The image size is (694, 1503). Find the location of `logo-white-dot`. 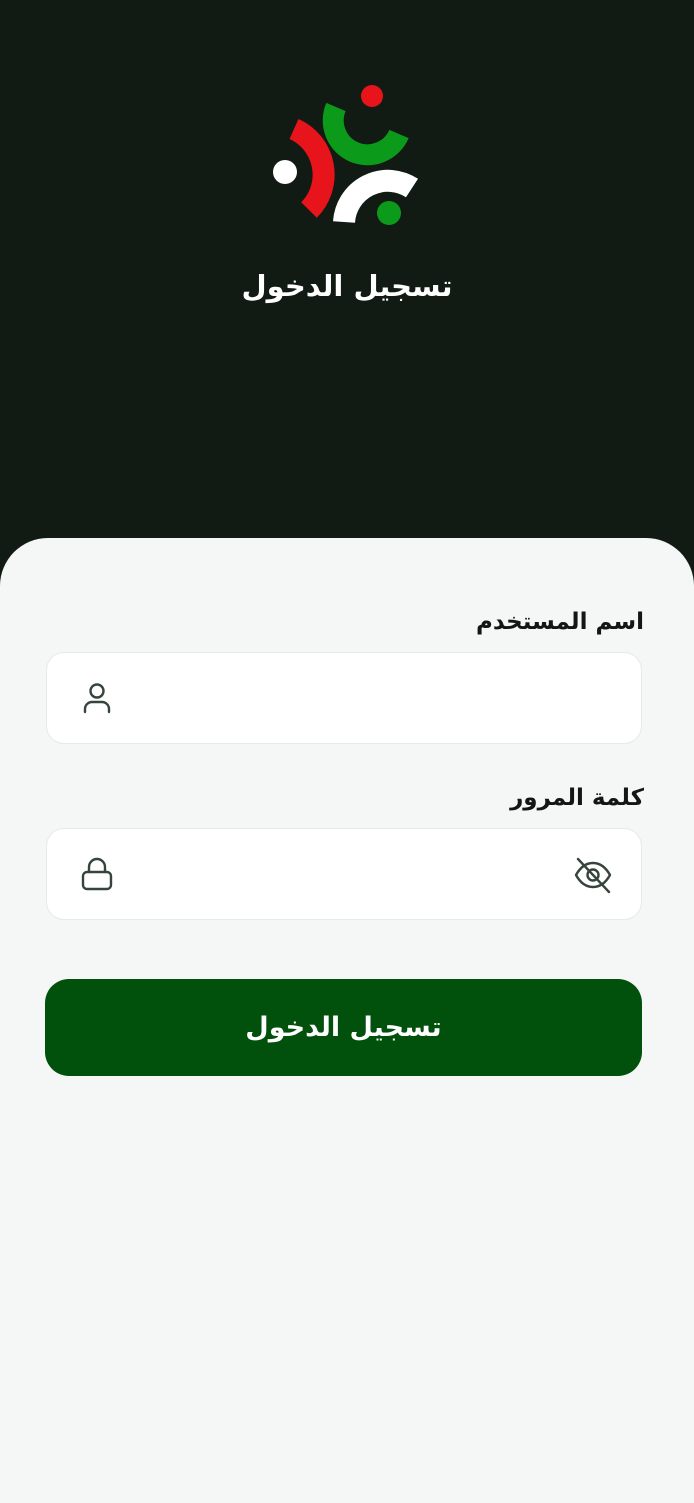

logo-white-dot is located at coordinates (285, 172).